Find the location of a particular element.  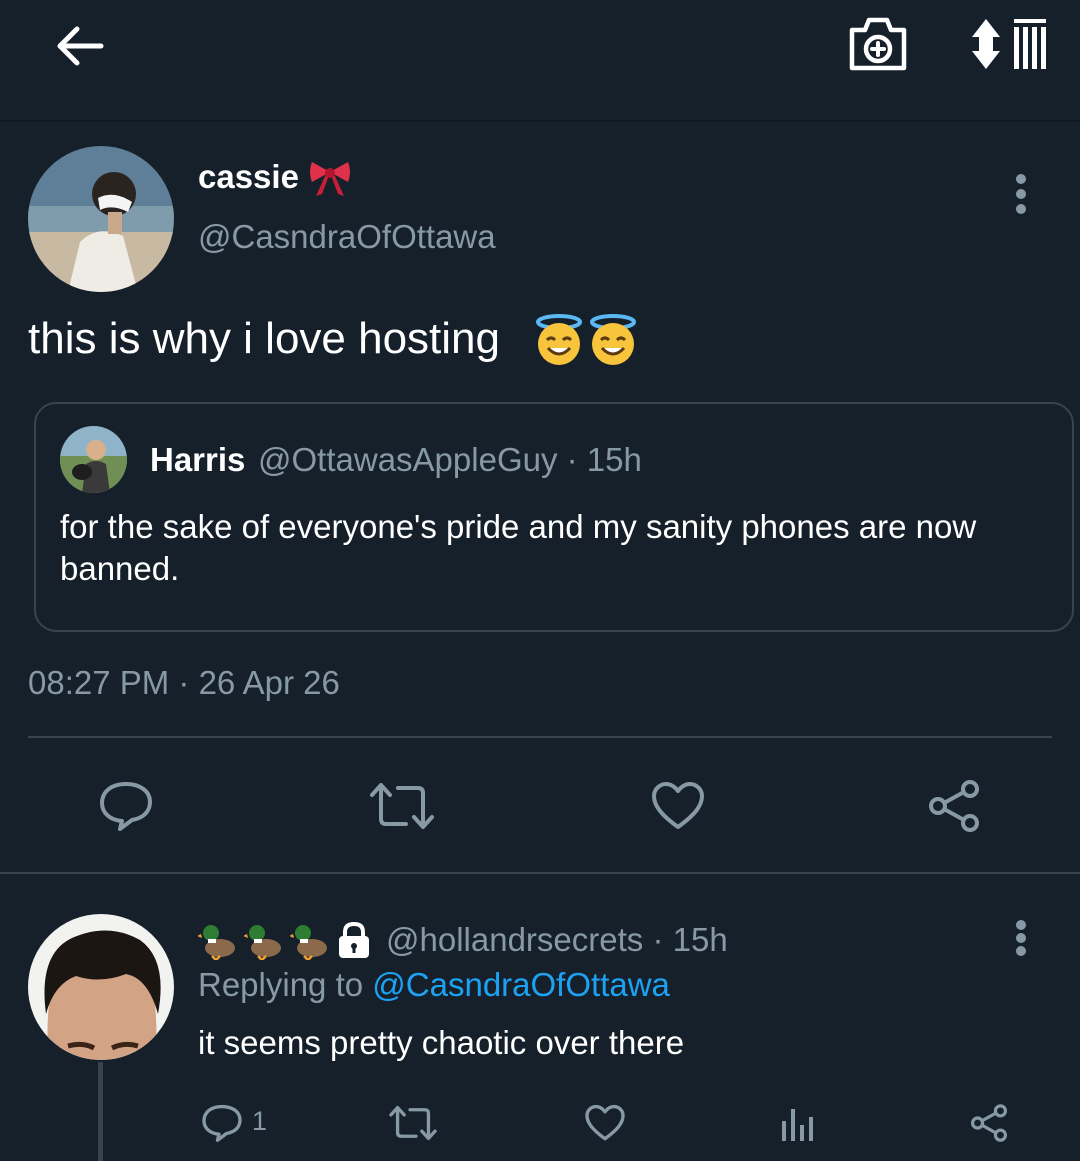

reply-retweet-button is located at coordinates (413, 1123).